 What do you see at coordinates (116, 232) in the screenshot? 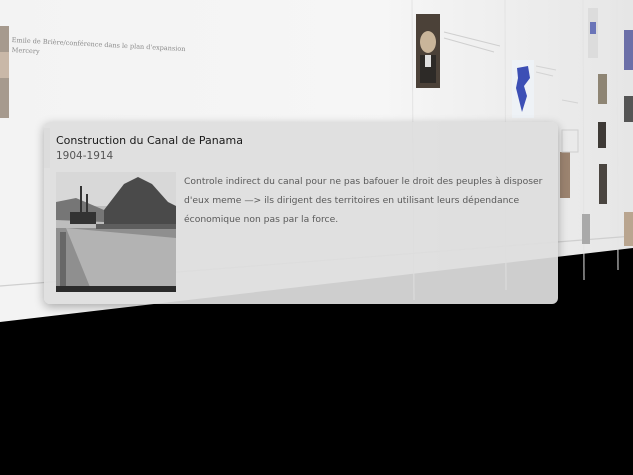
I see `panama-canal-photo` at bounding box center [116, 232].